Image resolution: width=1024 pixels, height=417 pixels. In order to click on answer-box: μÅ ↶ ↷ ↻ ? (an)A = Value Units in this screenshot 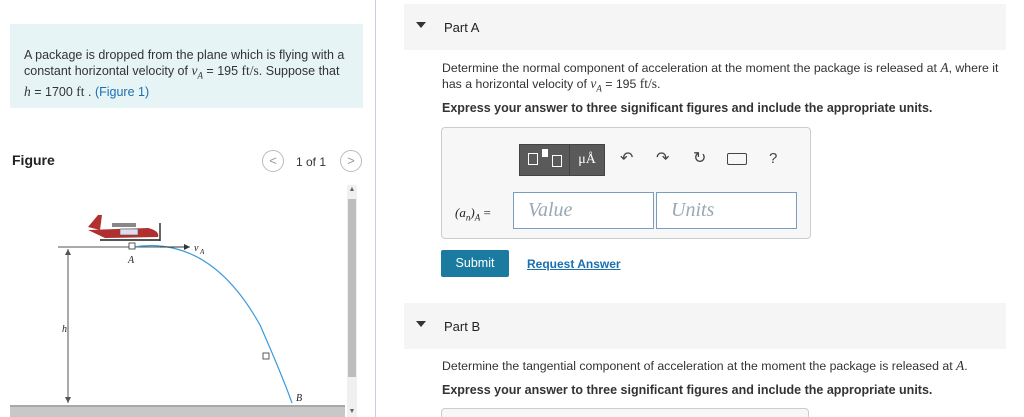, I will do `click(626, 183)`.